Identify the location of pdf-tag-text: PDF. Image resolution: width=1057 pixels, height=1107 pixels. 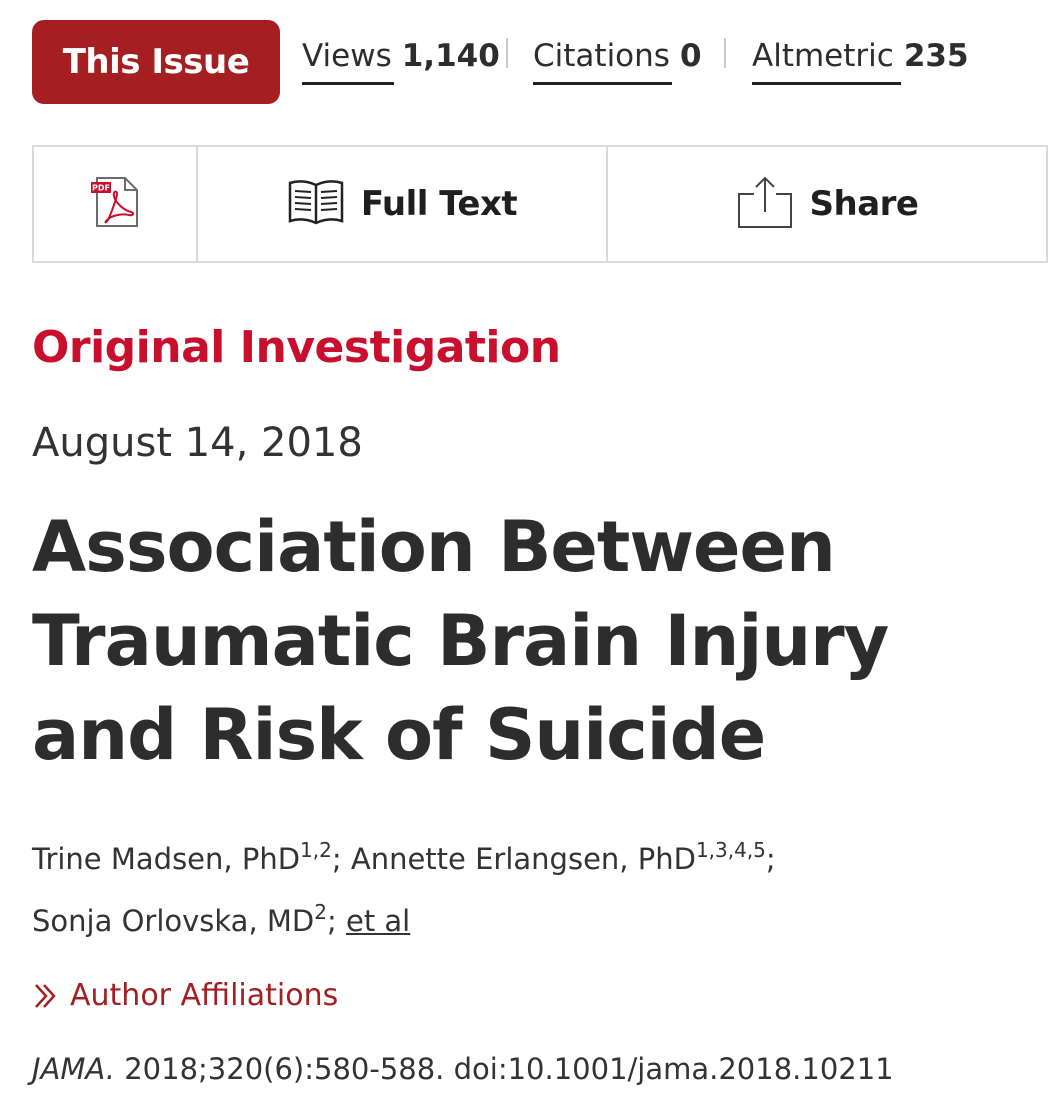
(101, 188).